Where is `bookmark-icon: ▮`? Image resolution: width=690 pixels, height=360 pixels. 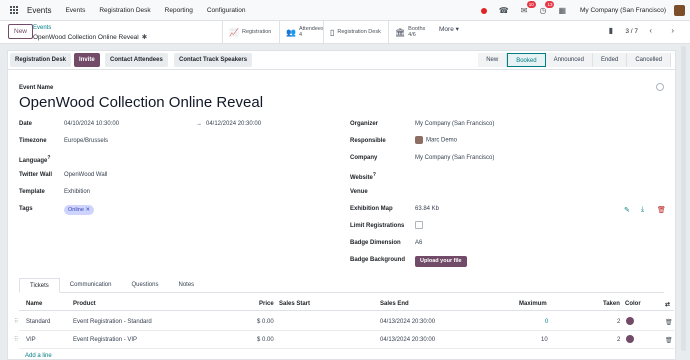 bookmark-icon: ▮ is located at coordinates (611, 30).